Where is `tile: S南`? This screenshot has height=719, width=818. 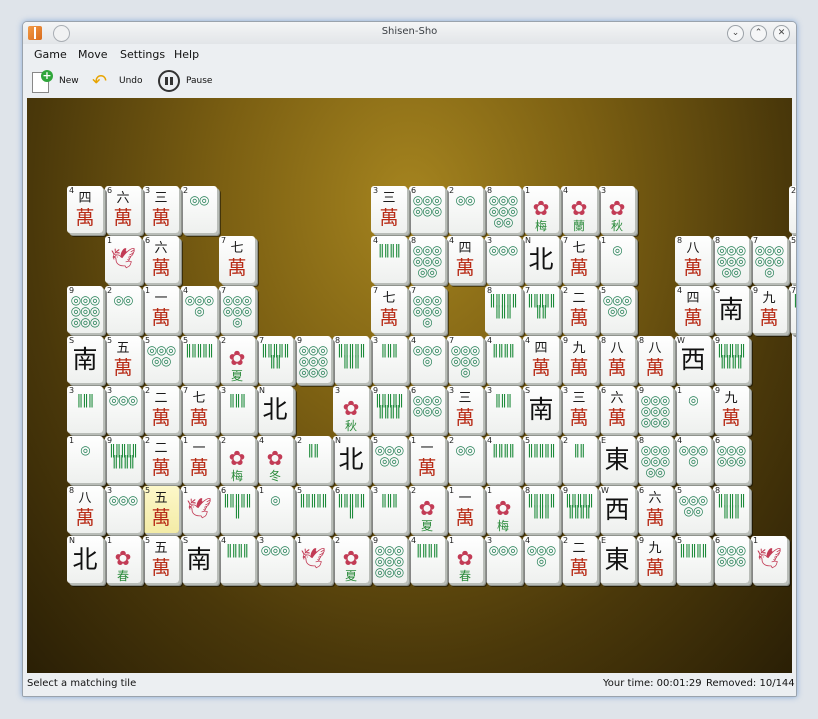 tile: S南 is located at coordinates (731, 309).